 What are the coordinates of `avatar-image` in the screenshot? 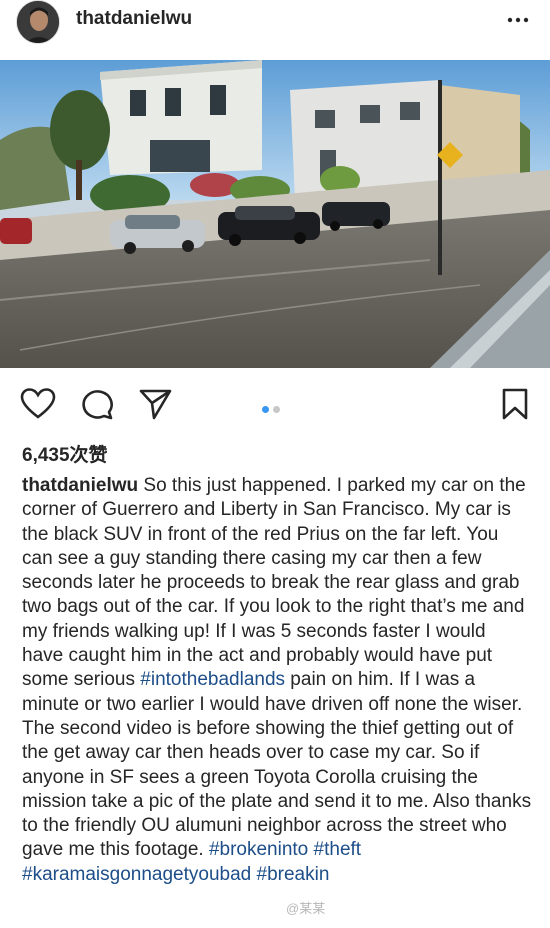 It's located at (38, 22).